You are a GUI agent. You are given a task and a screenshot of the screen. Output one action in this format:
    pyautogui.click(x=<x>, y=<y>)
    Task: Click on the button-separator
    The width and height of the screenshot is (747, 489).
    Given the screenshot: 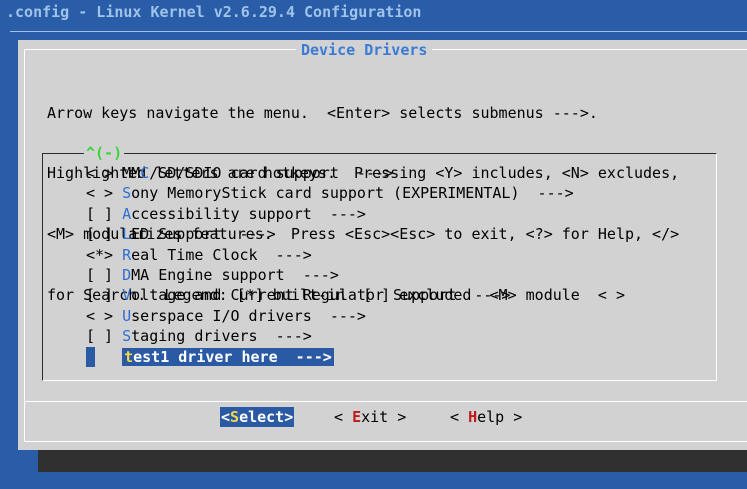 What is the action you would take?
    pyautogui.click(x=385, y=401)
    